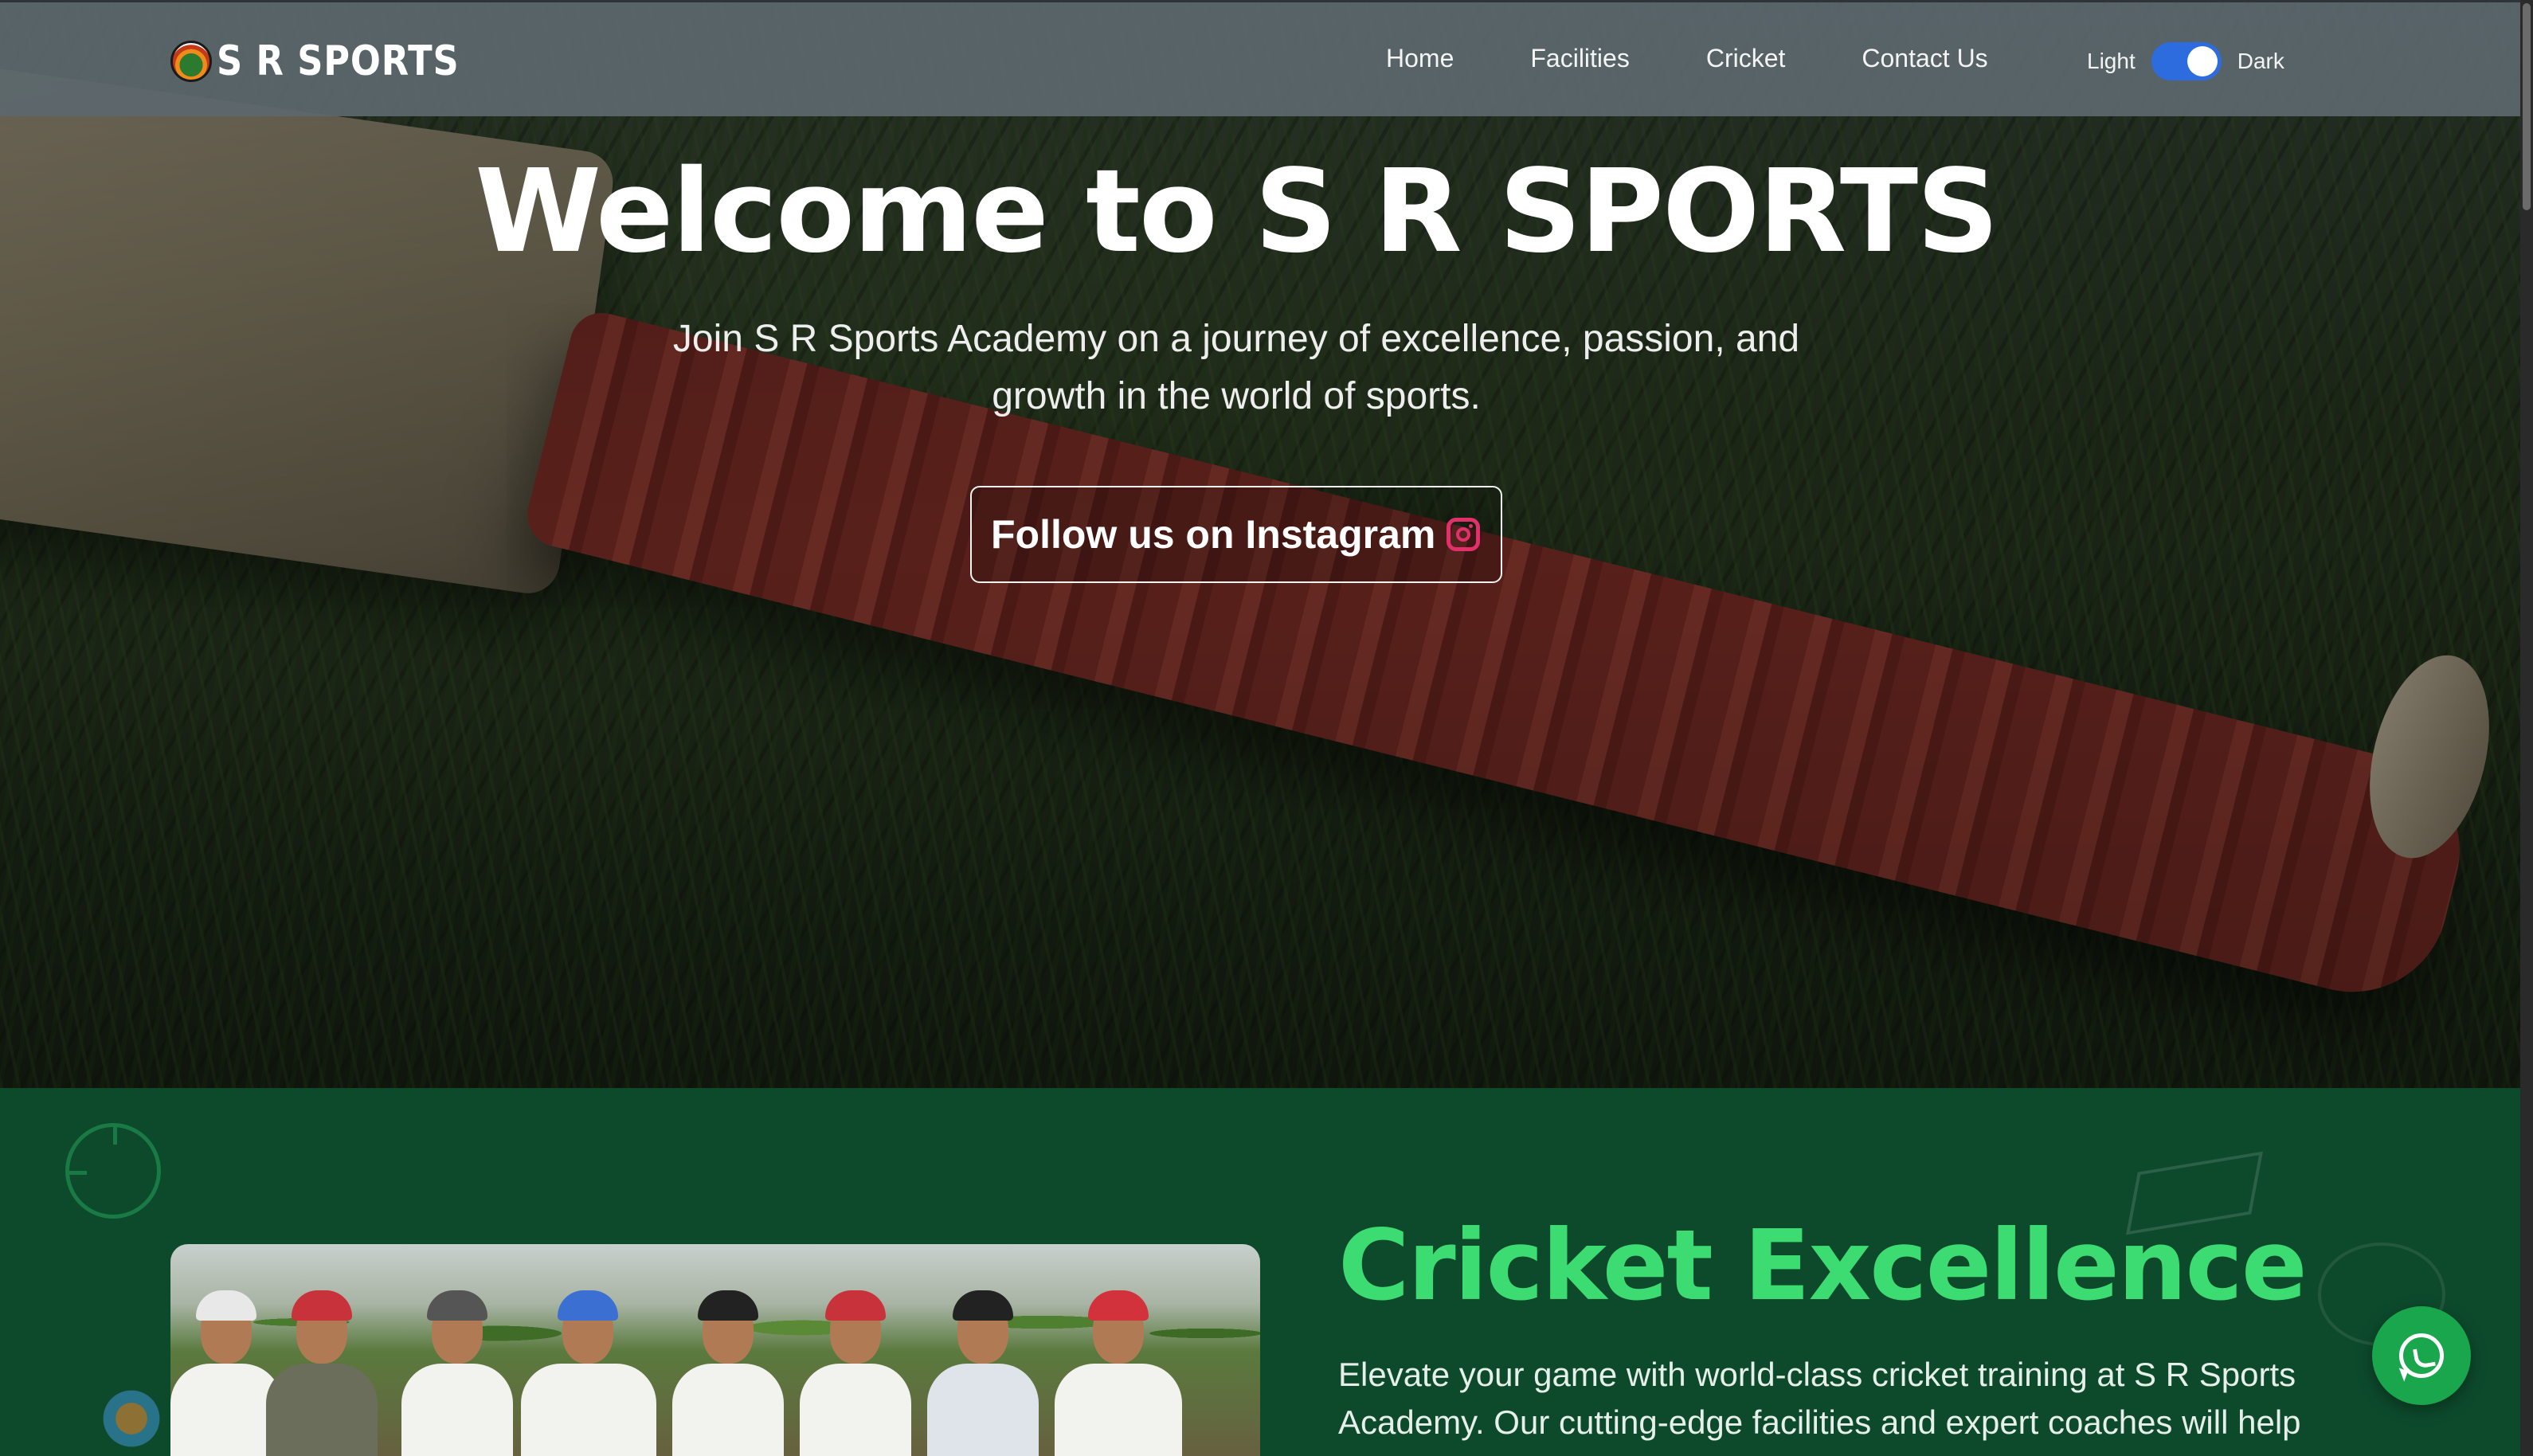  What do you see at coordinates (1746, 58) in the screenshot?
I see `nav-link-cricket: Cricket` at bounding box center [1746, 58].